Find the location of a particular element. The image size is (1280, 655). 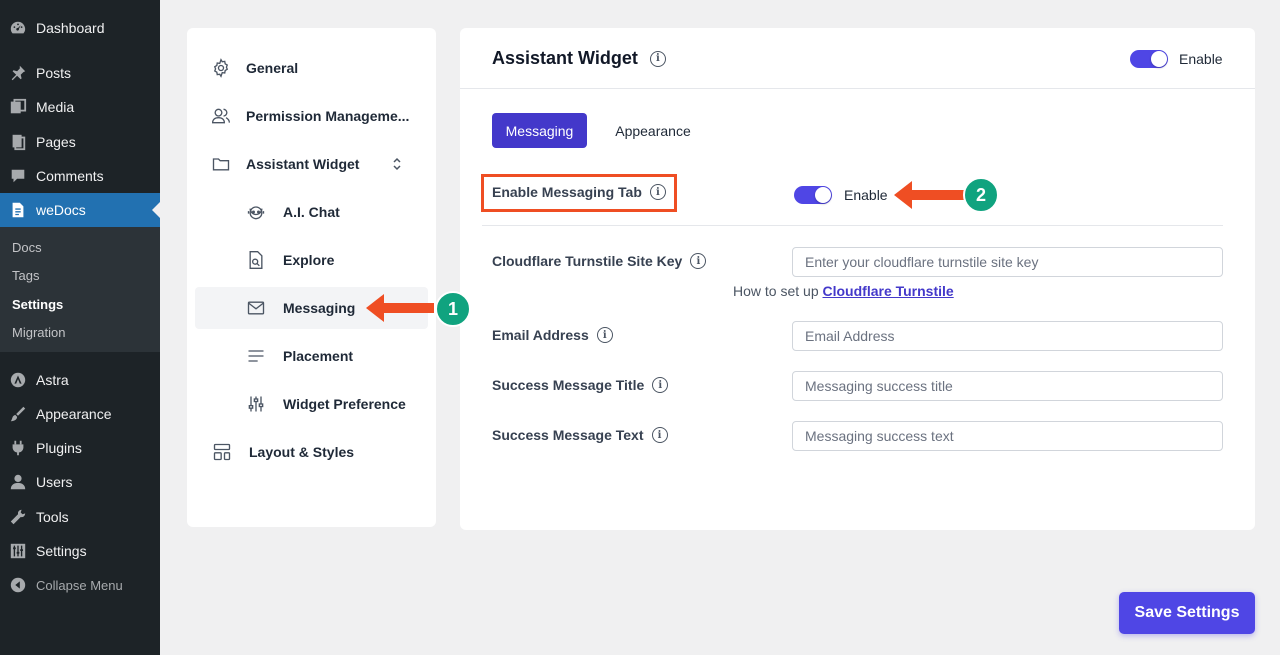

cloudflare-turnstile-link: Cloudflare Turnstile is located at coordinates (888, 291).